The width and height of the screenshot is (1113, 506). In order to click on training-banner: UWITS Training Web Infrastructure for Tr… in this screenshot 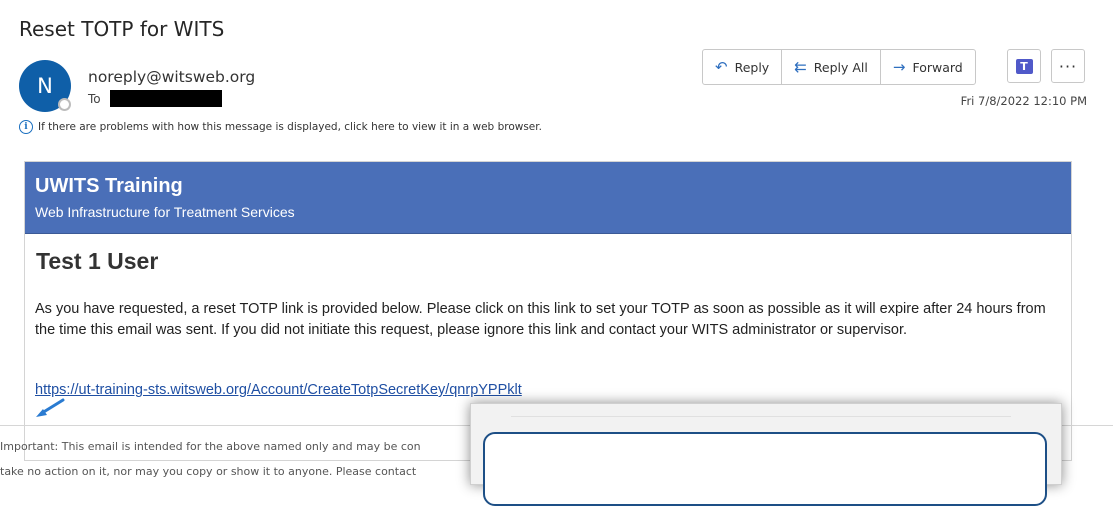, I will do `click(548, 198)`.